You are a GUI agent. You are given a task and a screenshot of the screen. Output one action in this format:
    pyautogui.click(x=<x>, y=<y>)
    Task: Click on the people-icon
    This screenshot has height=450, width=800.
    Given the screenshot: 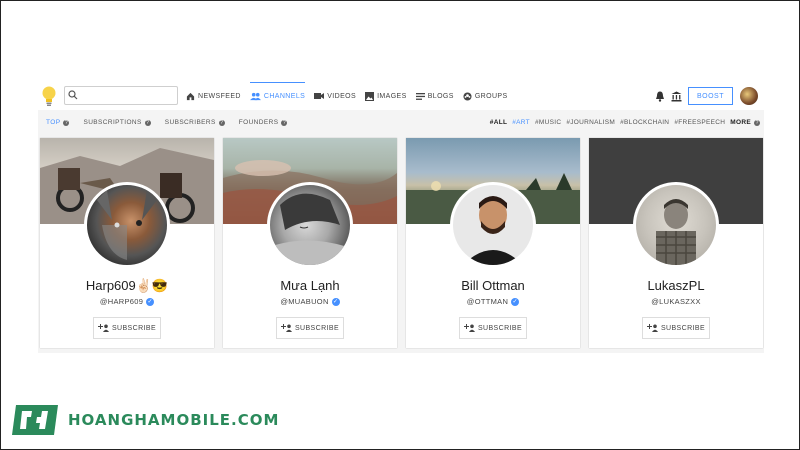 What is the action you would take?
    pyautogui.click(x=255, y=96)
    